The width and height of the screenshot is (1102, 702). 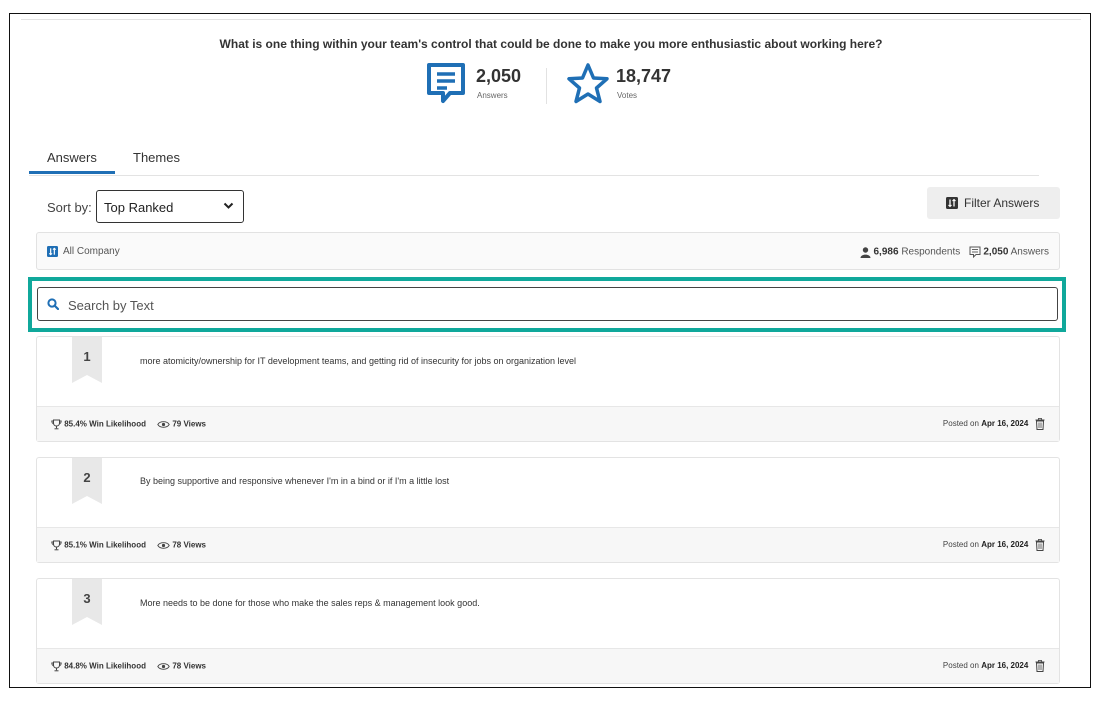 I want to click on answer-metrics: 84.8% Win Likelihood 78 Views, so click(x=128, y=666).